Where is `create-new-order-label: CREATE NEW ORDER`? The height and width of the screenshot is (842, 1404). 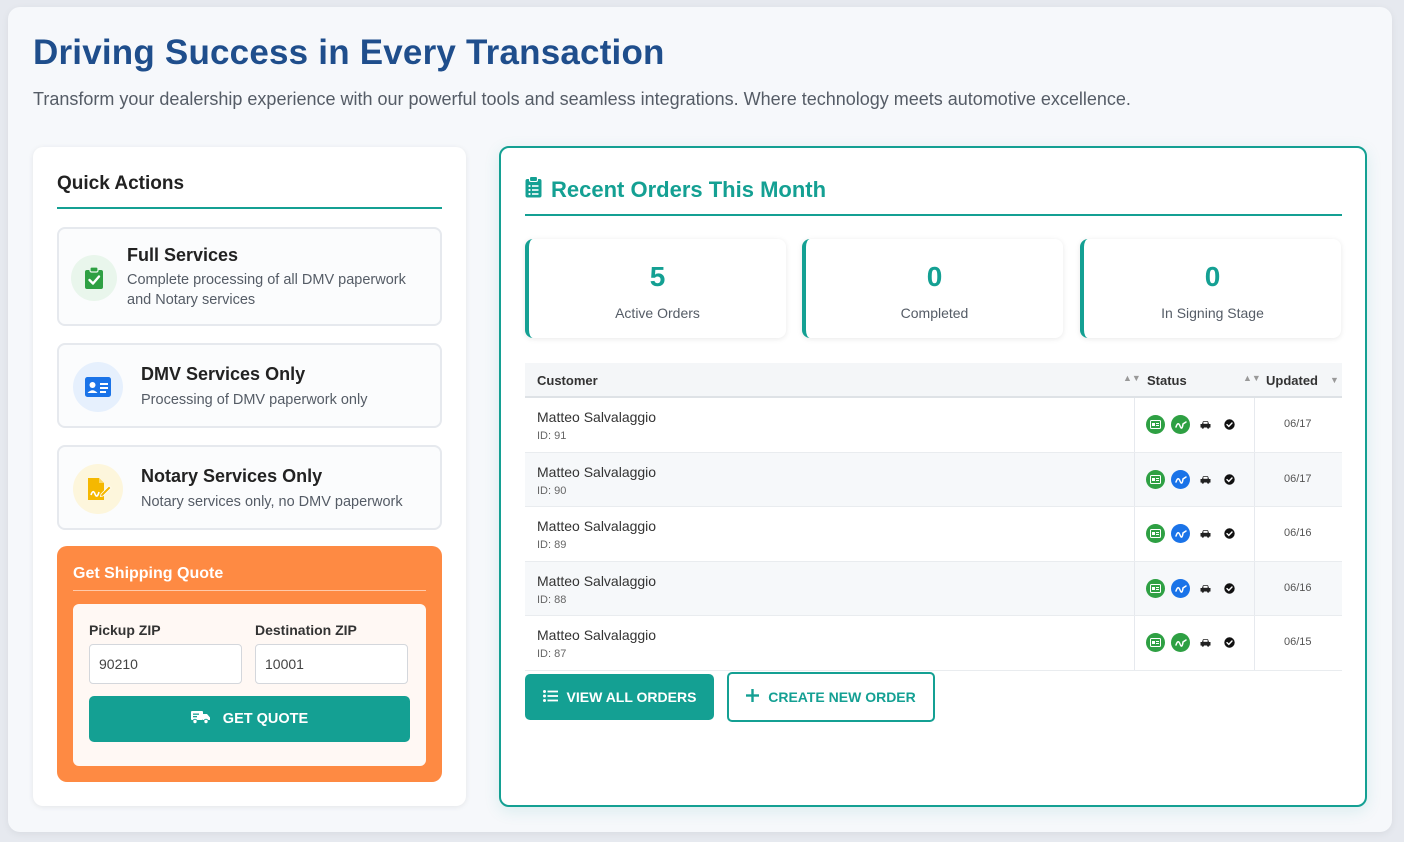 create-new-order-label: CREATE NEW ORDER is located at coordinates (842, 697).